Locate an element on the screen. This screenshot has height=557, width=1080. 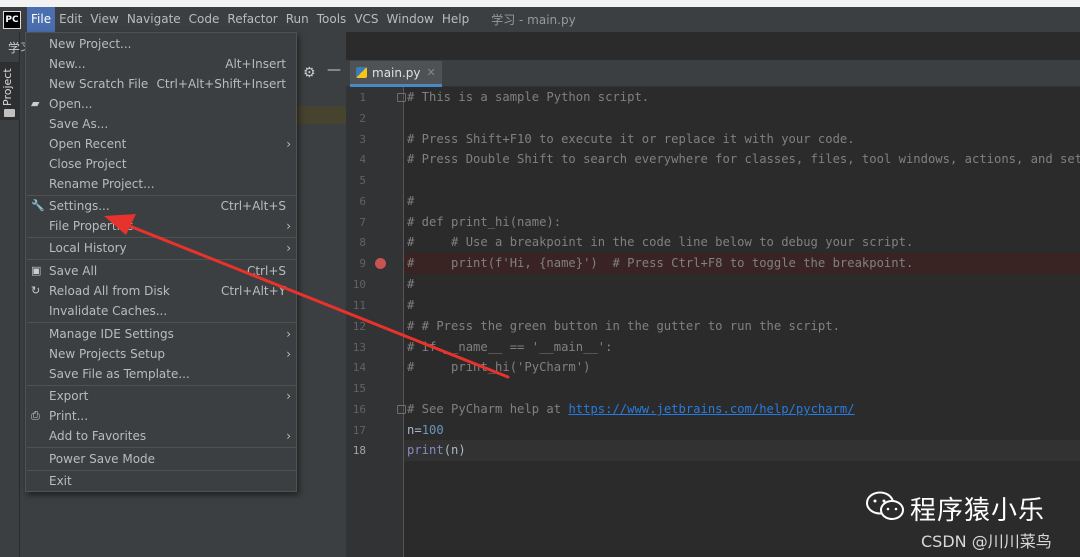
line-number: 5 is located at coordinates (362, 180).